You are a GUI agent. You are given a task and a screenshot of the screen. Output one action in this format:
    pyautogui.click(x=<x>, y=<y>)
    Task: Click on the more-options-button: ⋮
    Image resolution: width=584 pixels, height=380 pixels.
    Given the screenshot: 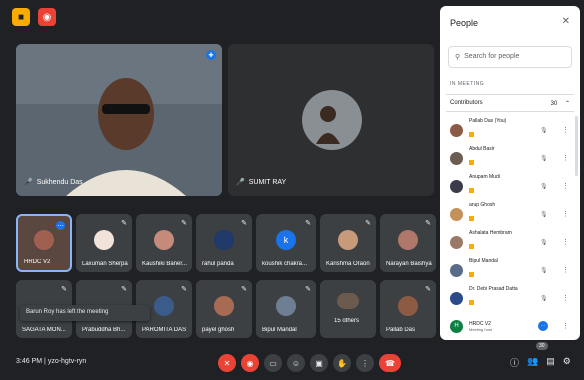 What is the action you would take?
    pyautogui.click(x=365, y=363)
    